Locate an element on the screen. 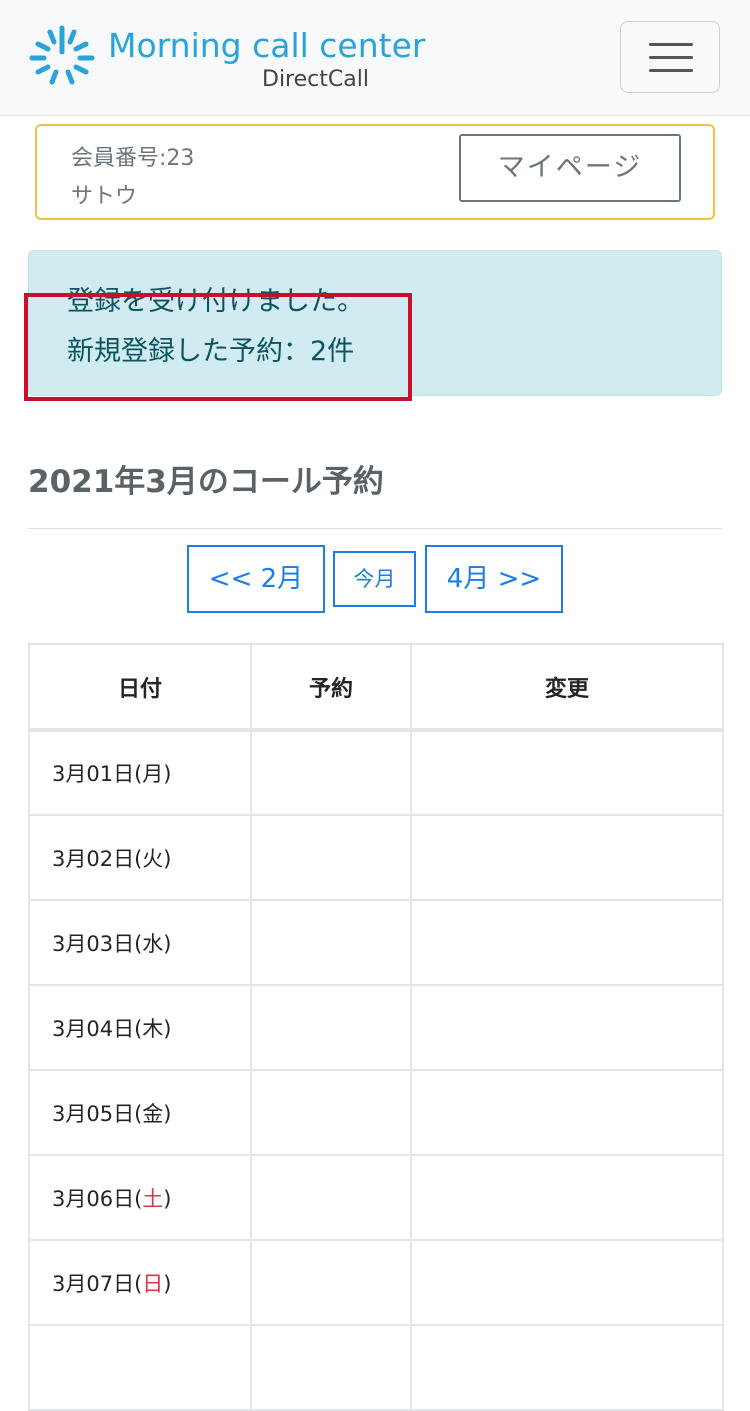 The height and width of the screenshot is (1411, 750). column-header-reservation: 予約 is located at coordinates (331, 687).